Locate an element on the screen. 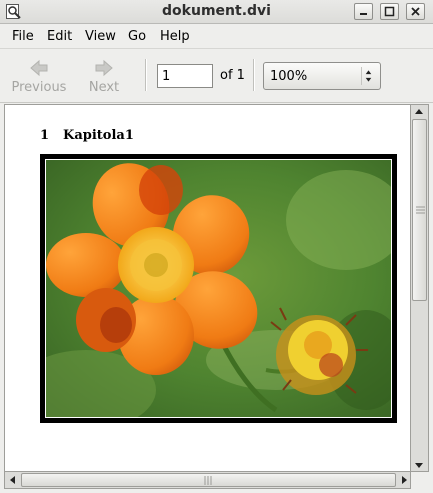 Image resolution: width=433 pixels, height=493 pixels. scroll-right-icon is located at coordinates (404, 480).